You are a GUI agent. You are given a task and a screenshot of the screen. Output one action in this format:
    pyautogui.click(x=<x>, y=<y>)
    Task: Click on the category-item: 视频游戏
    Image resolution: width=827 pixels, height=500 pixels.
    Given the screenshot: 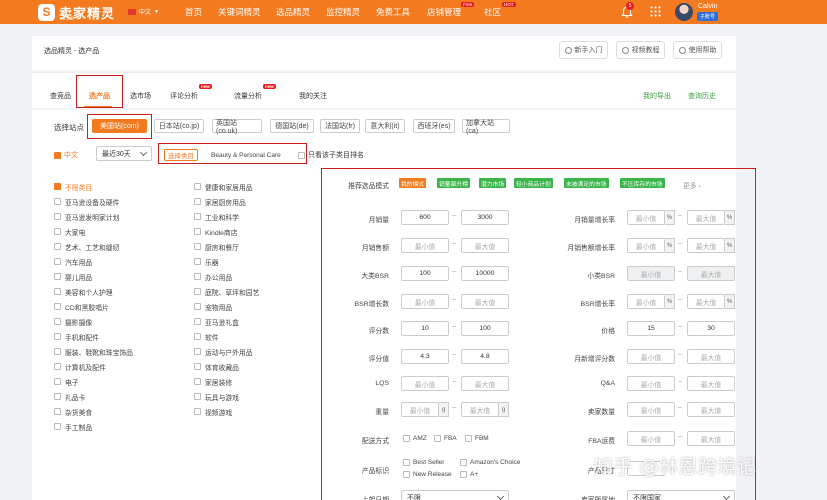 What is the action you would take?
    pyautogui.click(x=226, y=411)
    